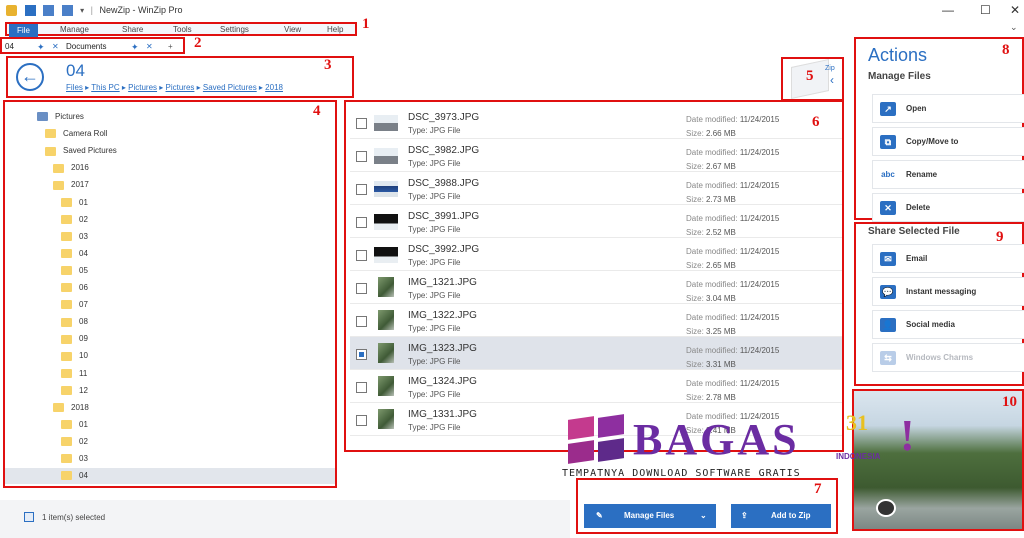  I want to click on tab-documents: Documents, so click(86, 46).